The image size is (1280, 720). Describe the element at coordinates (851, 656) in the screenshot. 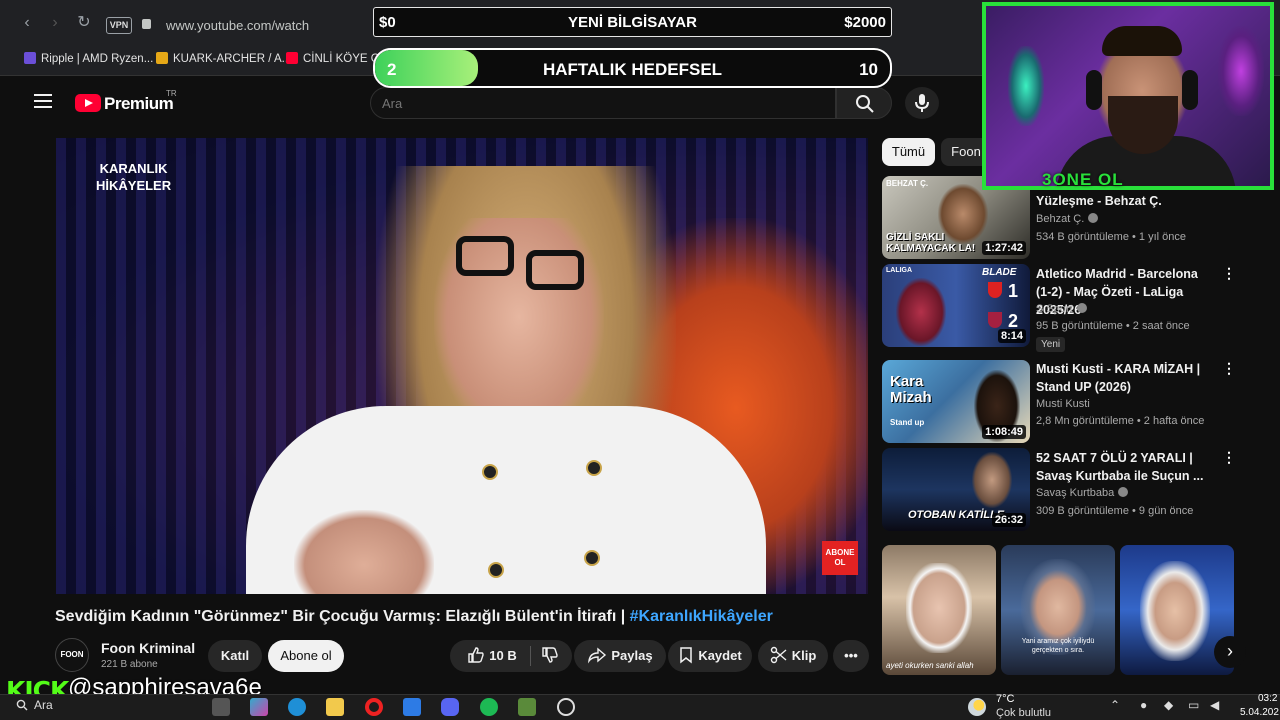

I see `more-actions-button: •••` at that location.